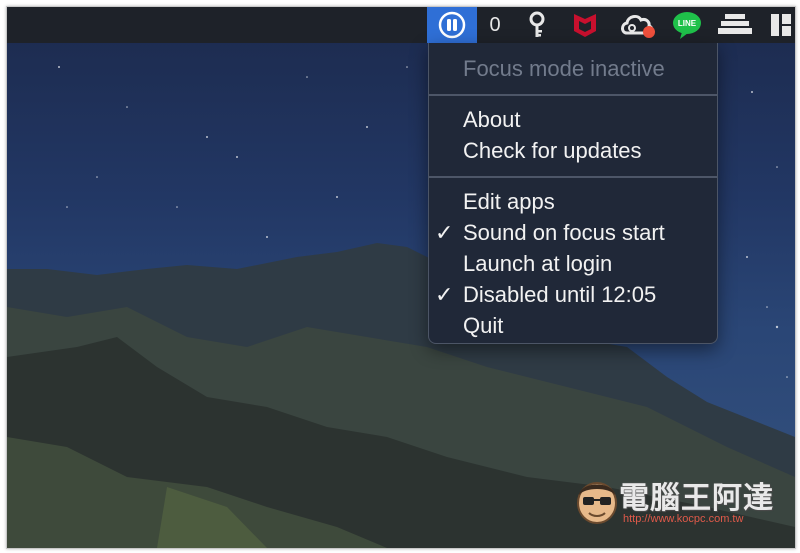  I want to click on menu-item-label: Sound on focus start, so click(564, 232).